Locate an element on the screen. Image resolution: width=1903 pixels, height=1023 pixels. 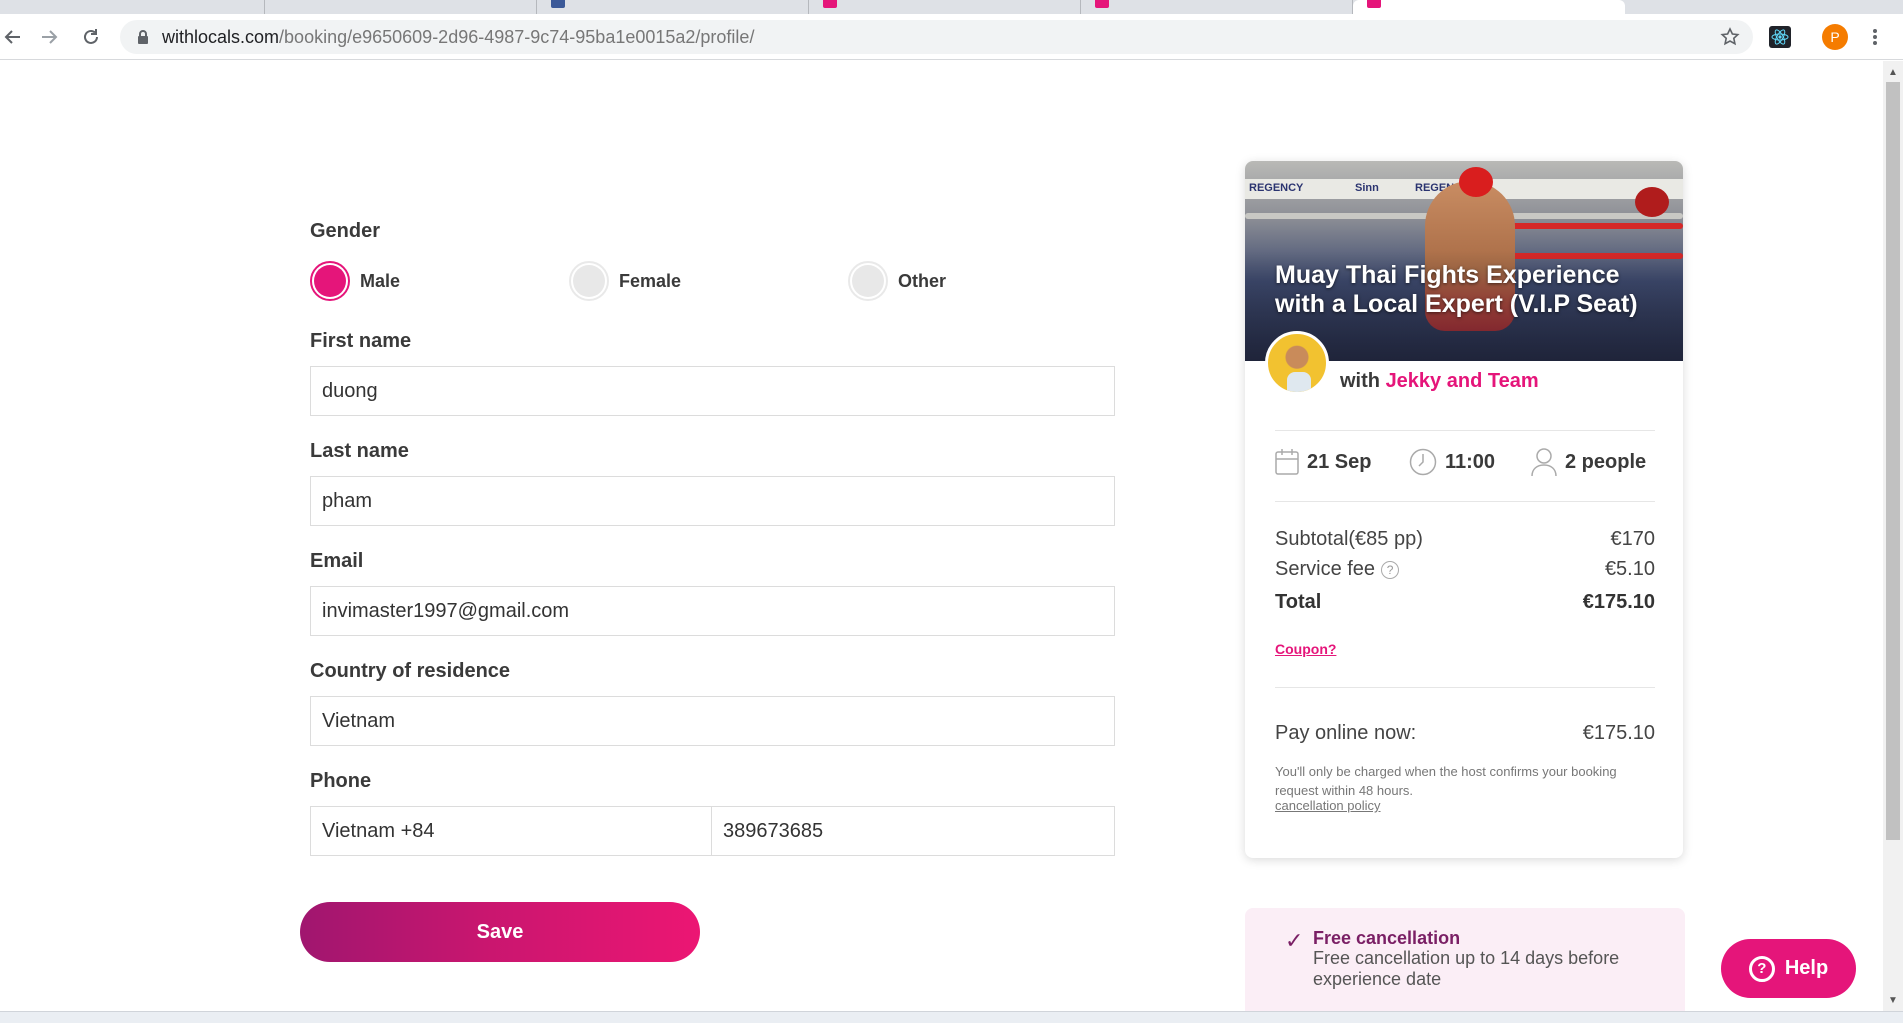
profile-avatar: P is located at coordinates (1835, 37).